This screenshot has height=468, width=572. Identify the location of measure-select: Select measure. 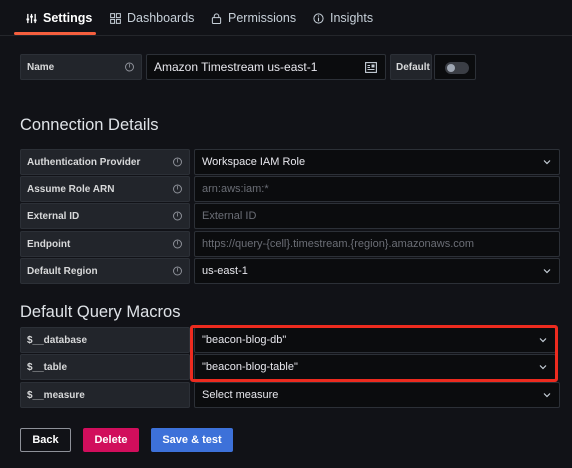
(377, 395).